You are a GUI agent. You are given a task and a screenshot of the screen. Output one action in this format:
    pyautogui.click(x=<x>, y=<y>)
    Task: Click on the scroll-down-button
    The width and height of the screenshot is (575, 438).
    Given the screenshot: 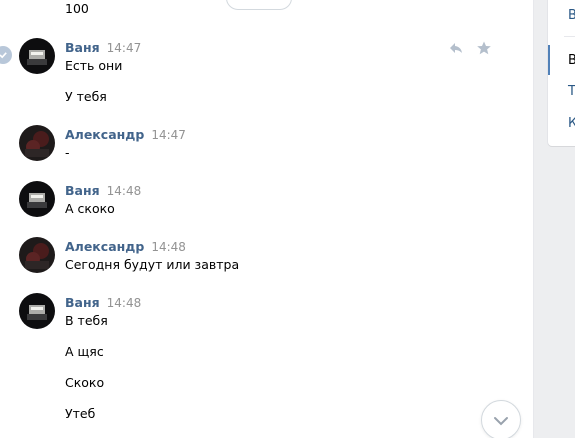 What is the action you would take?
    pyautogui.click(x=501, y=419)
    